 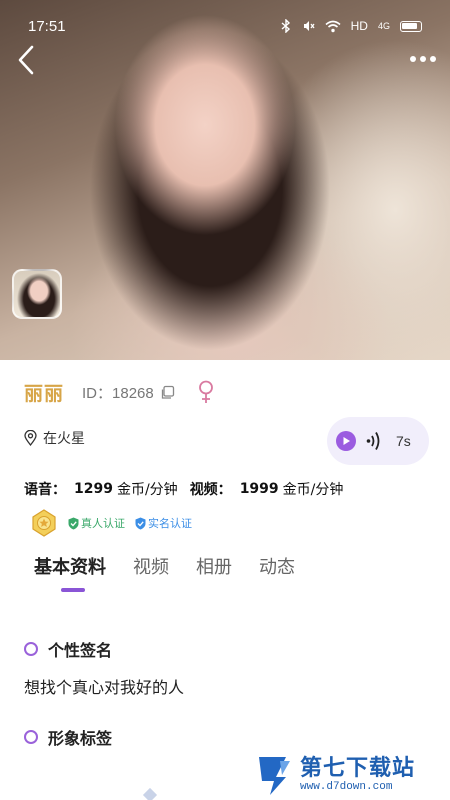 What do you see at coordinates (309, 26) in the screenshot?
I see `mute-icon` at bounding box center [309, 26].